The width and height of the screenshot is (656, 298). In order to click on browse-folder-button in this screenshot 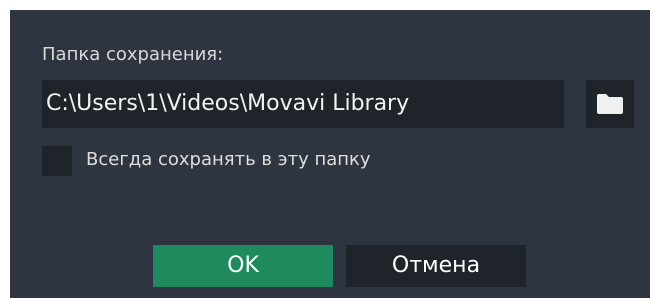, I will do `click(610, 104)`.